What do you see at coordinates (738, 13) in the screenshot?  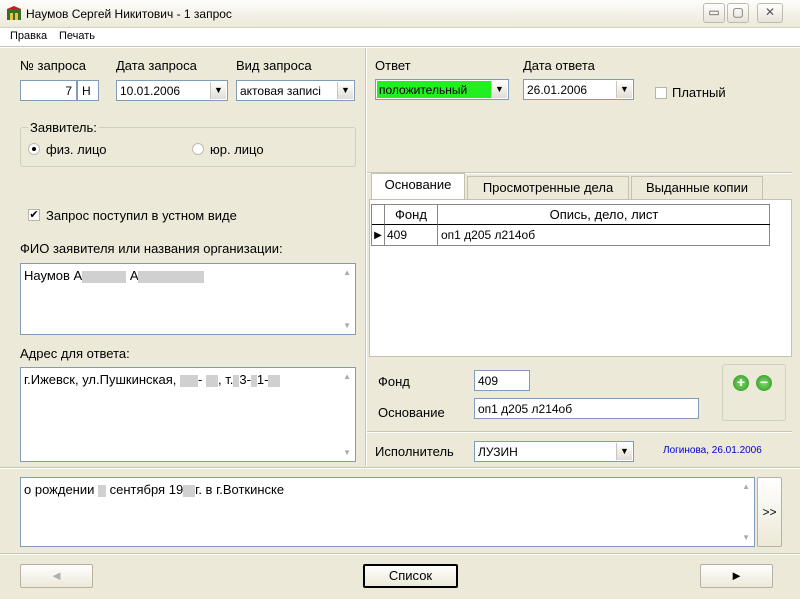 I see `maximize-button: ▢` at bounding box center [738, 13].